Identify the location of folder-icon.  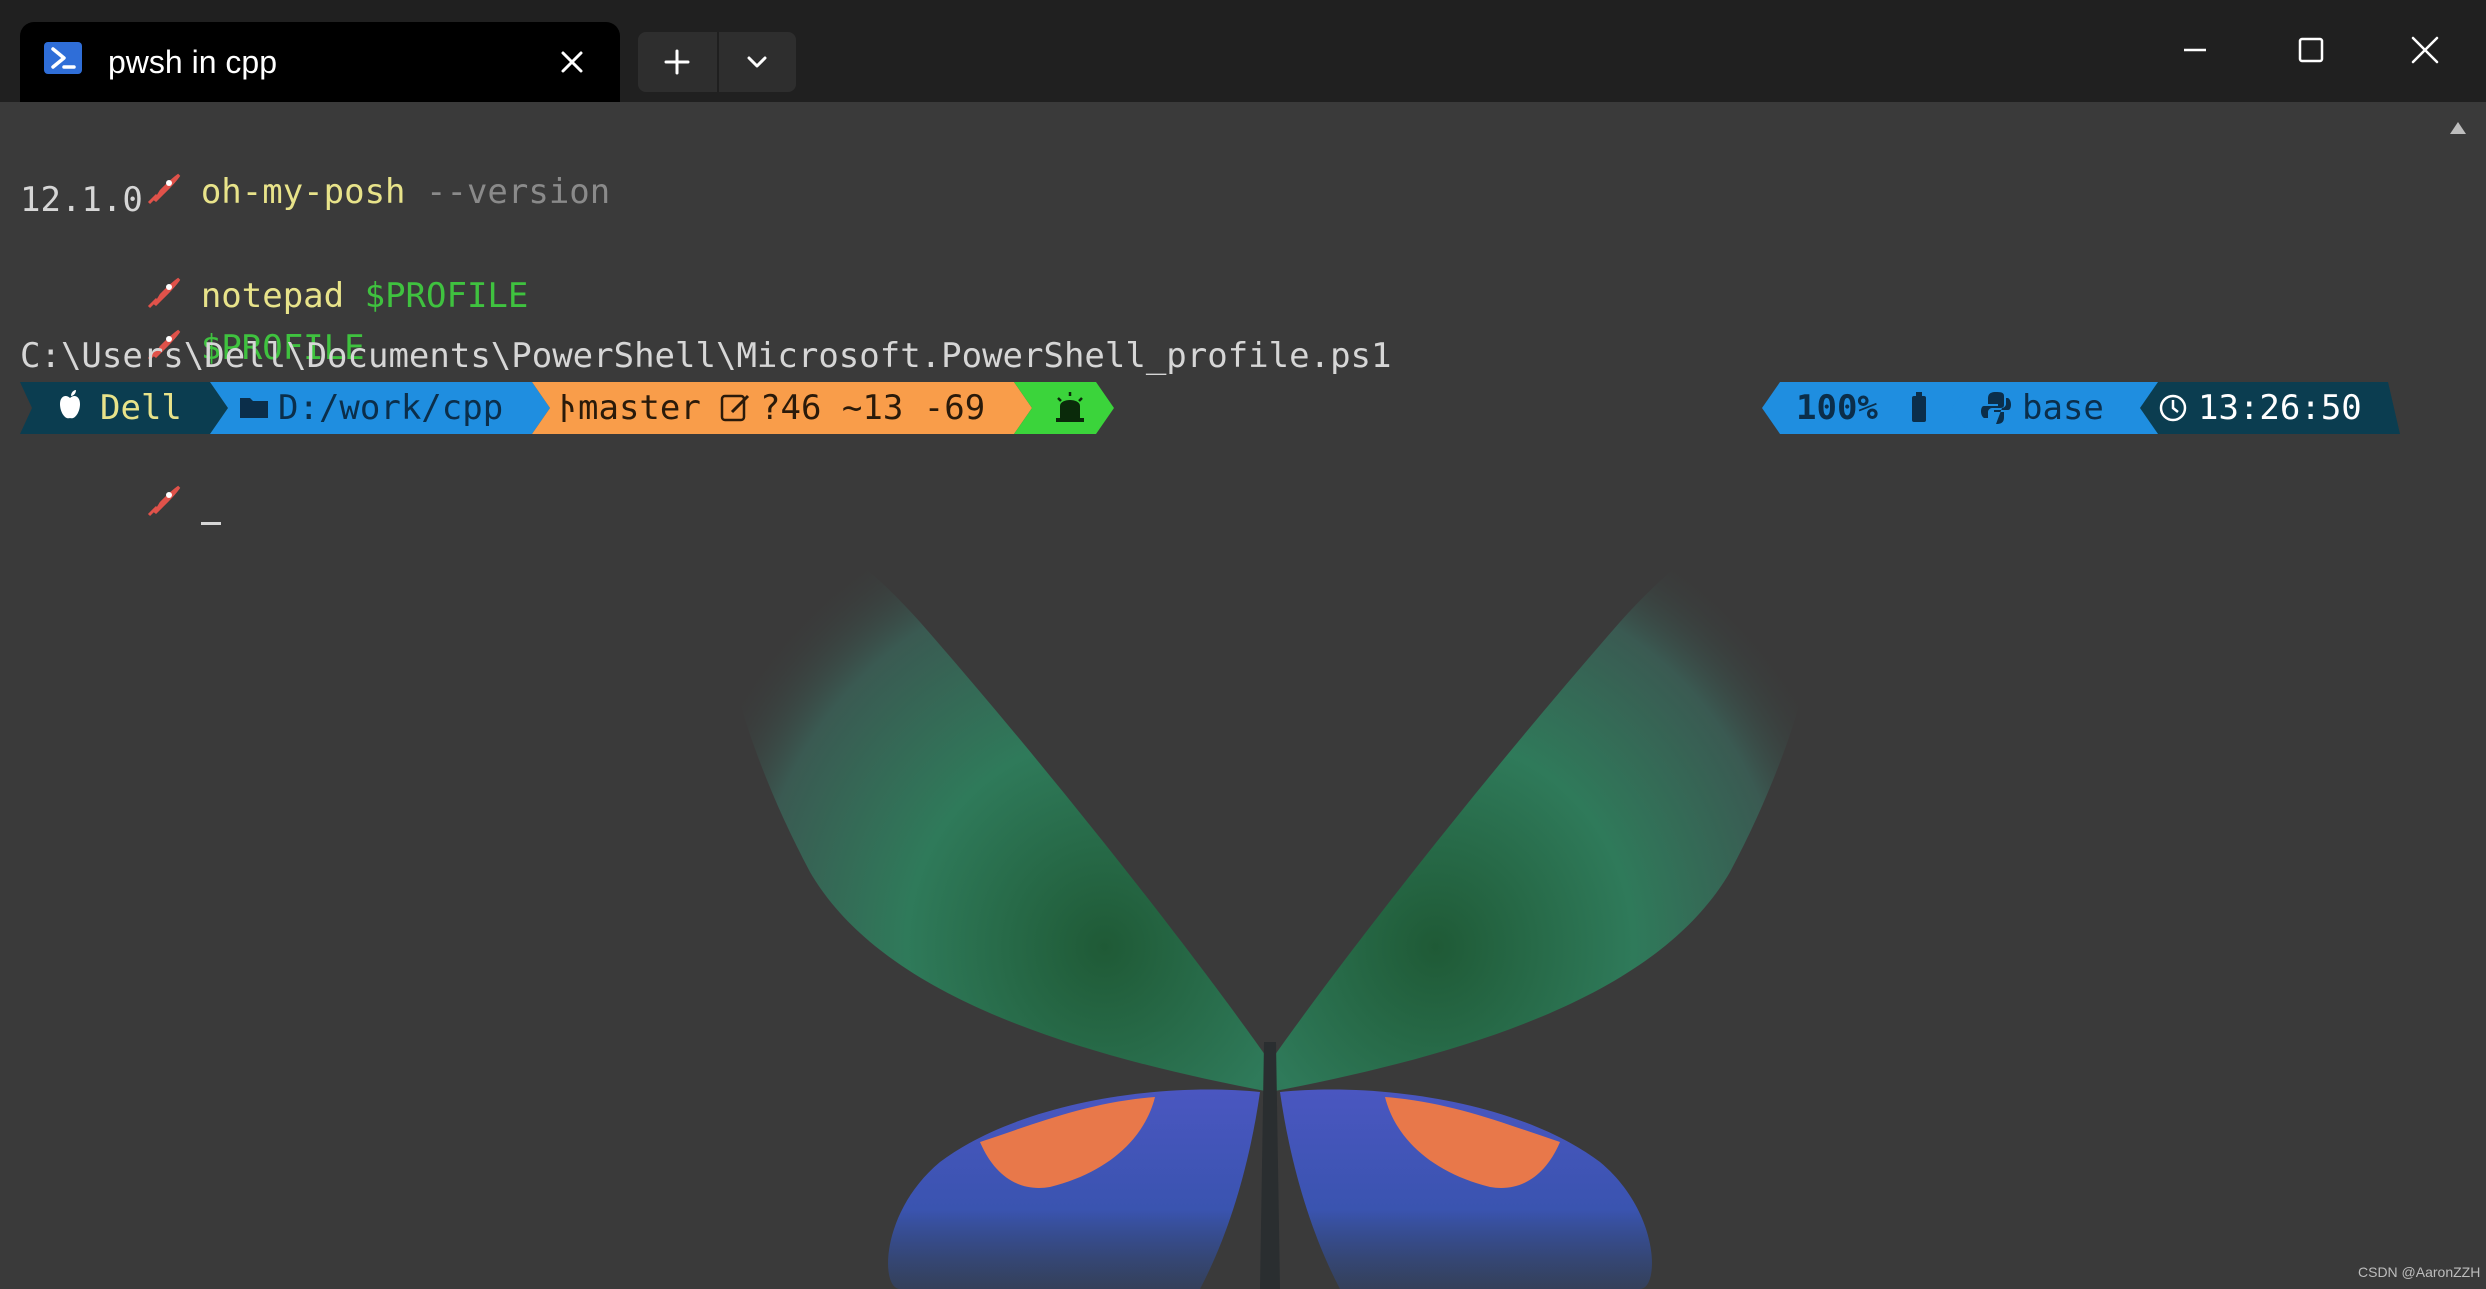
(254, 408).